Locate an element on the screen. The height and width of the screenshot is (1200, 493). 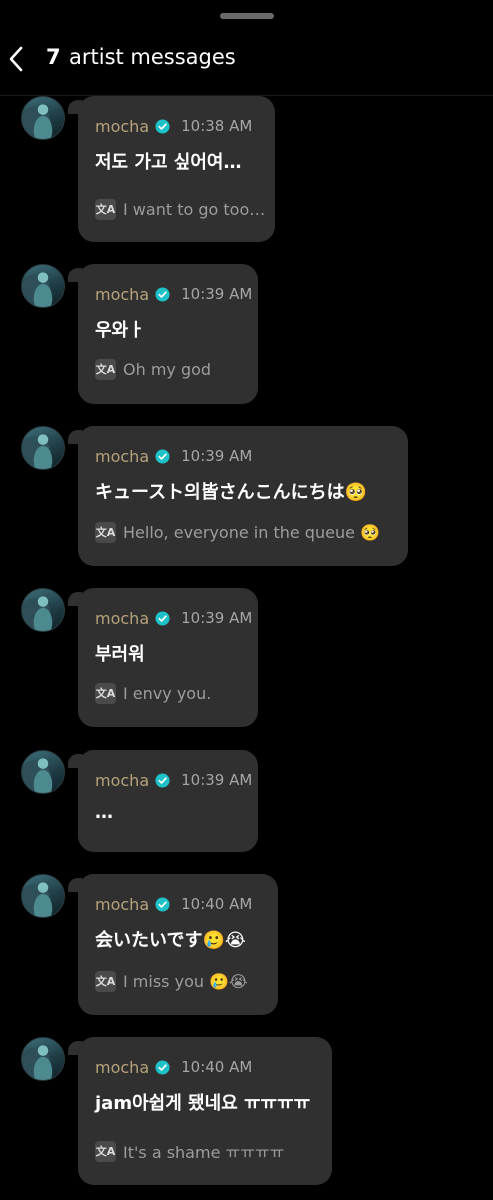
translation-row: 文A I miss you 🥲😭 is located at coordinates (171, 981).